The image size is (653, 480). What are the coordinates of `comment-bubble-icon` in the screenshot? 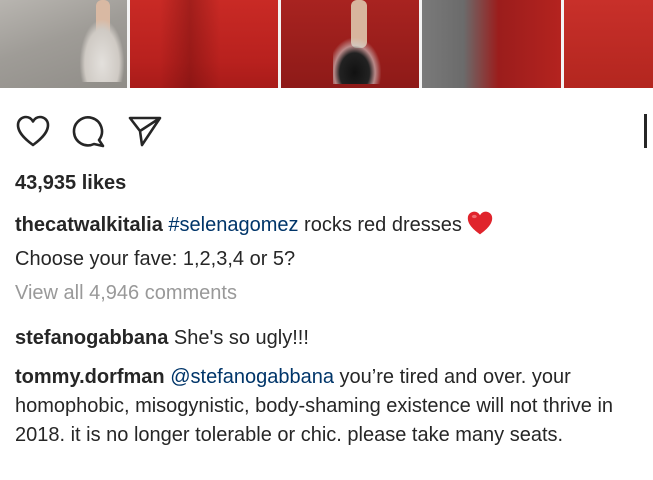 It's located at (88, 132).